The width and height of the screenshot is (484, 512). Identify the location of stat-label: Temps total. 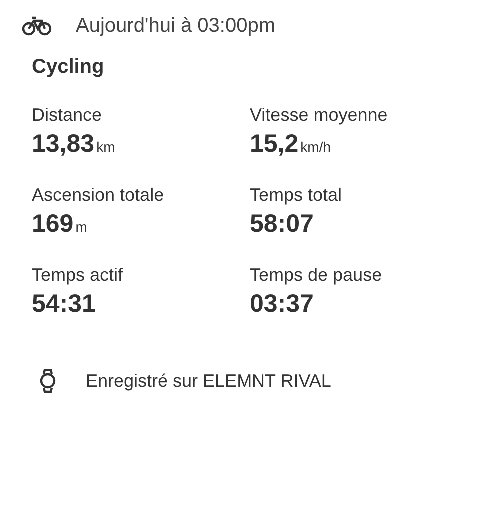
(297, 195).